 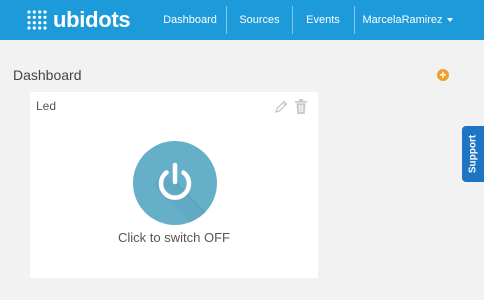 What do you see at coordinates (190, 20) in the screenshot?
I see `nav-dashboard: Dashboard` at bounding box center [190, 20].